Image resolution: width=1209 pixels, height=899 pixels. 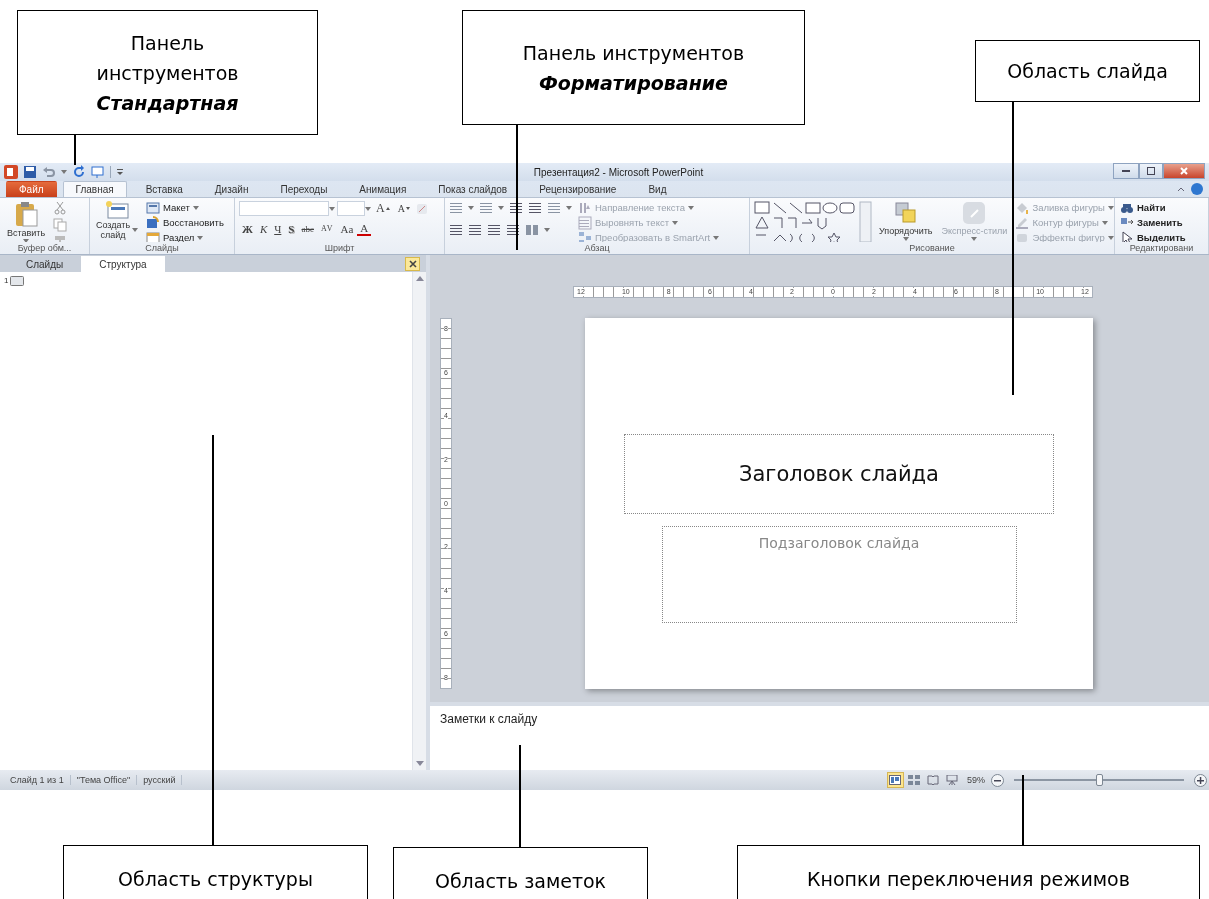 I want to click on ribbon-tab: Главная, so click(x=94, y=189).